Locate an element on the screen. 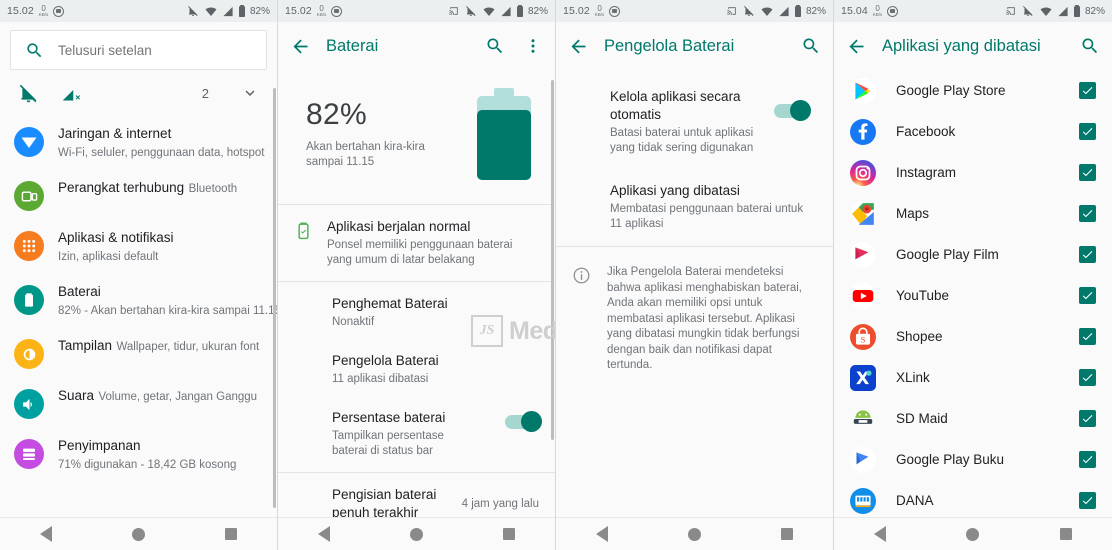 This screenshot has width=1112, height=550. google-play-books-icon is located at coordinates (863, 459).